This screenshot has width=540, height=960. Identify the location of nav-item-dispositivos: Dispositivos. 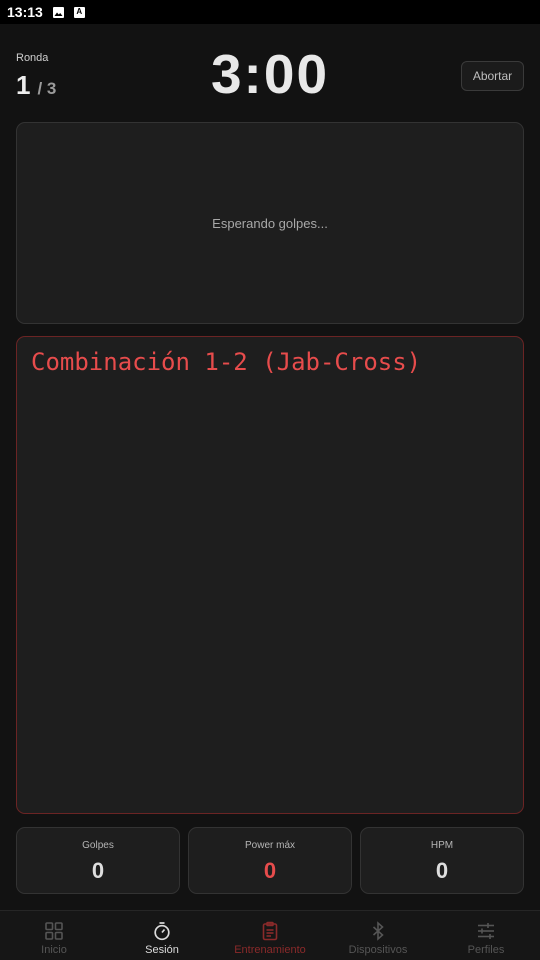
(378, 935).